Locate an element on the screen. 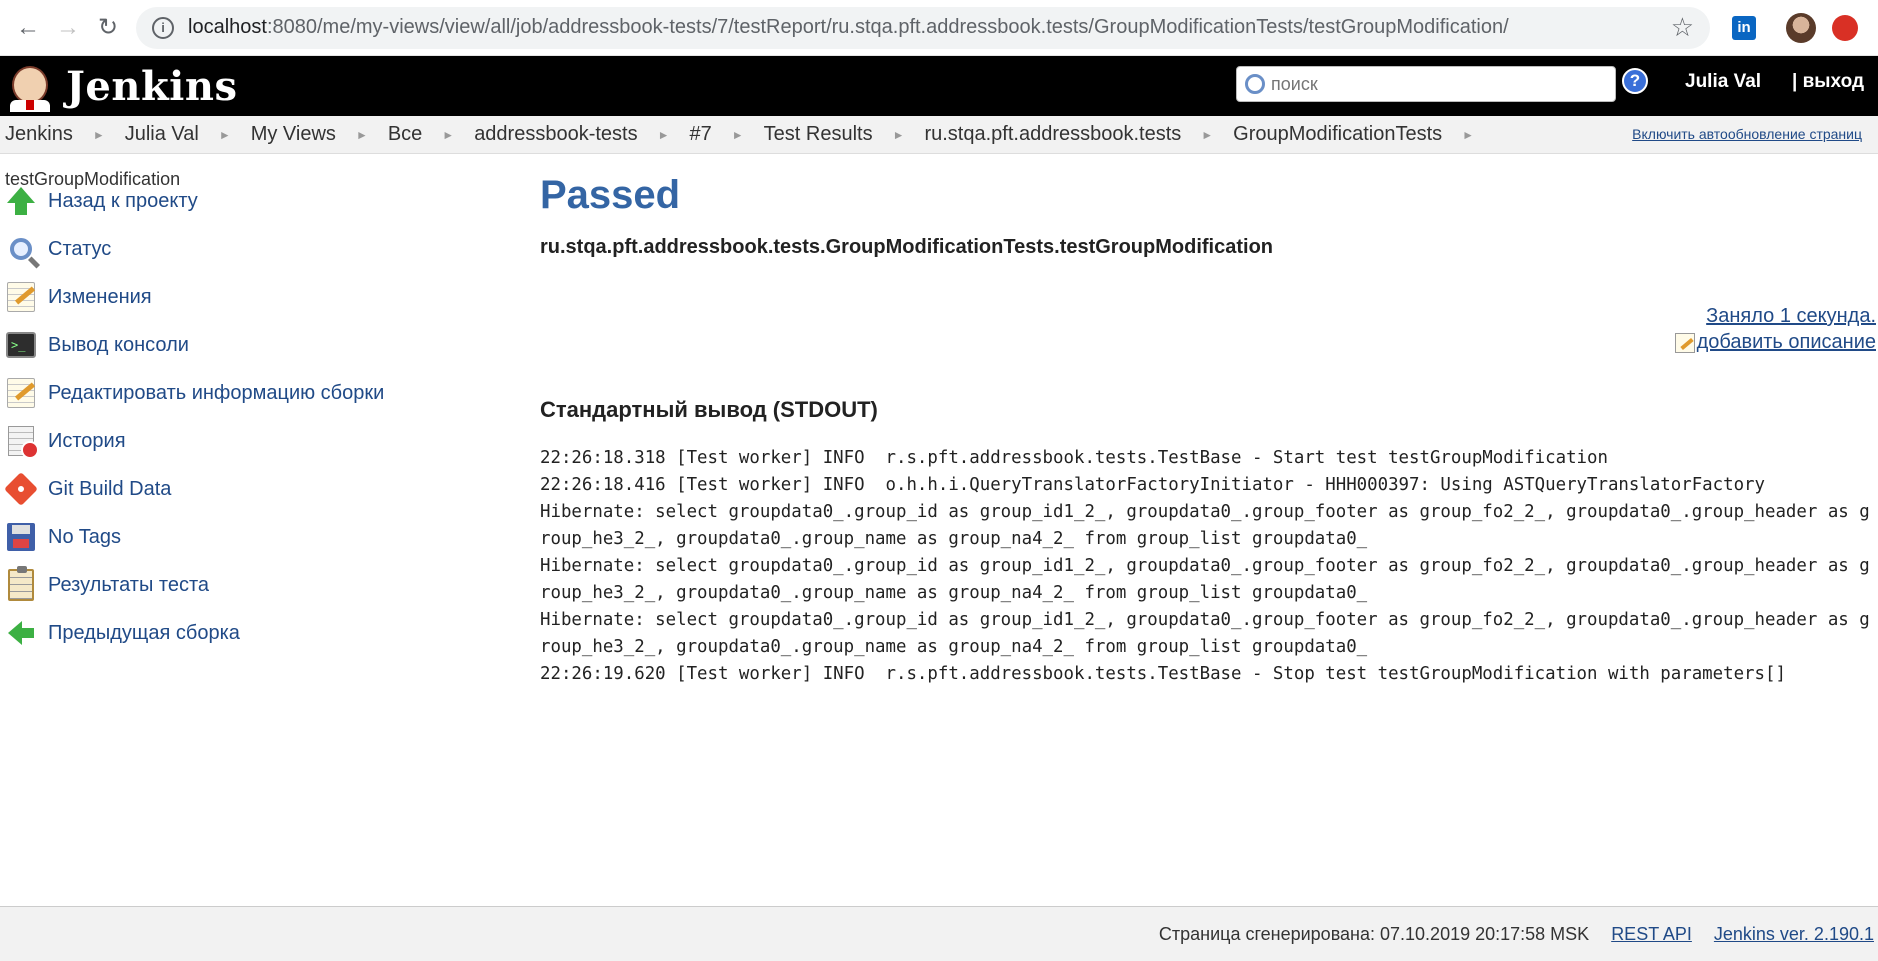 Image resolution: width=1878 pixels, height=961 pixels. add-description-label: добавить описание is located at coordinates (1786, 342).